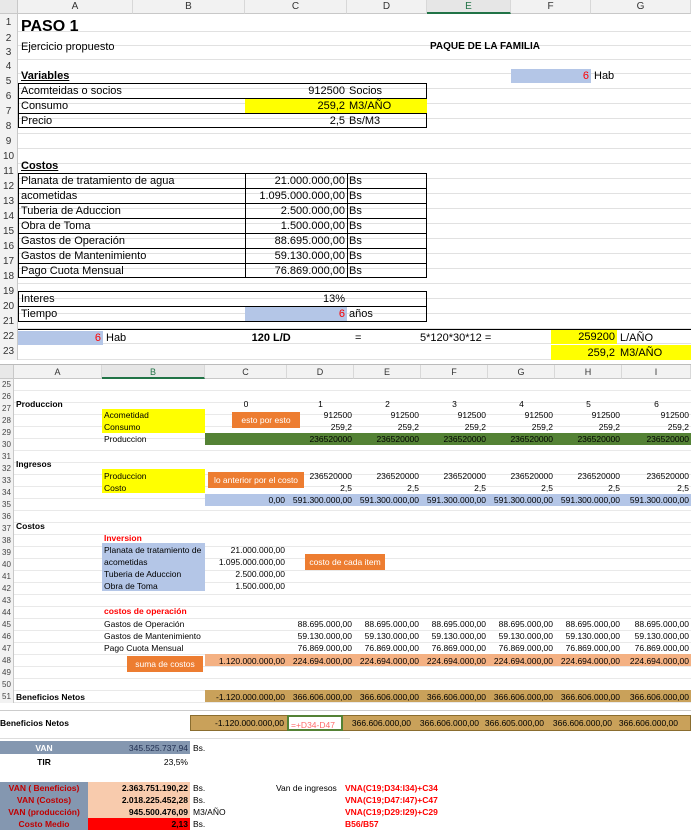 This screenshot has height=830, width=691. I want to click on row2-header-46: 46, so click(7, 637).